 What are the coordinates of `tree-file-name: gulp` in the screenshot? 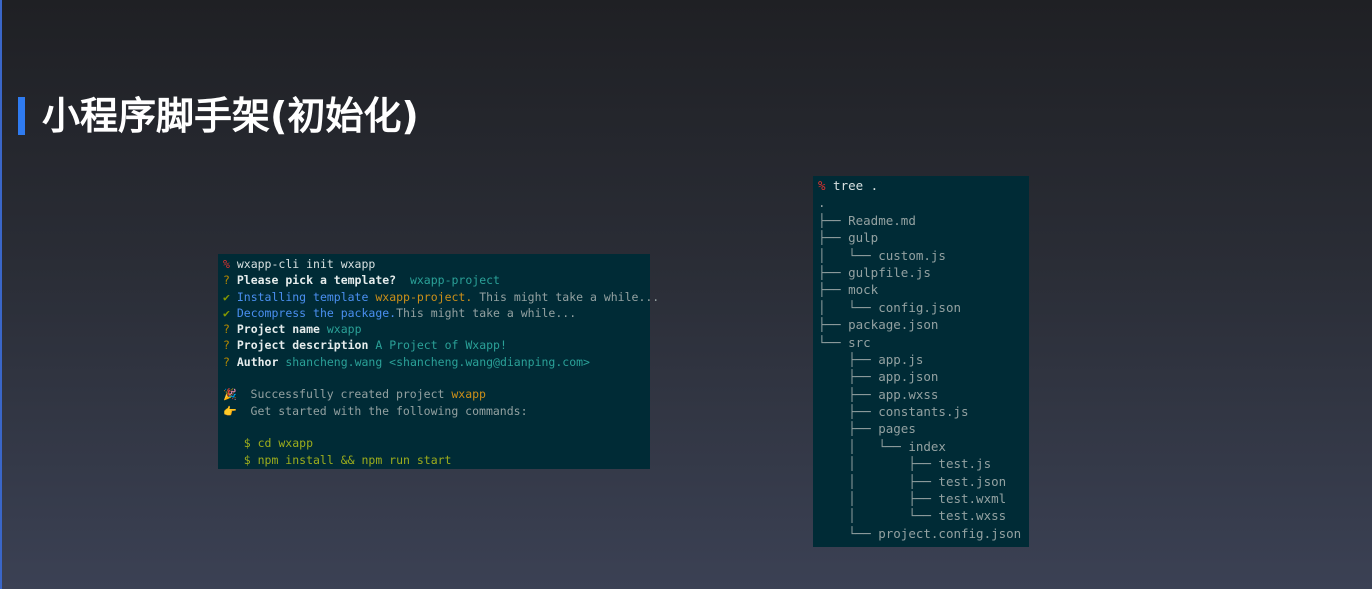 It's located at (863, 238).